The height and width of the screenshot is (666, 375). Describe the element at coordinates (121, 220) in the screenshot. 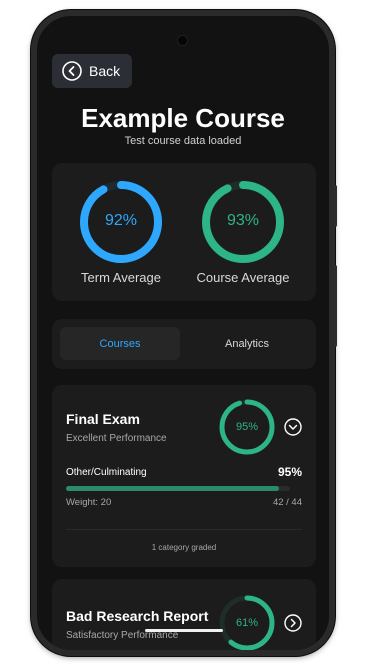

I see `term-average-value: 92%` at that location.